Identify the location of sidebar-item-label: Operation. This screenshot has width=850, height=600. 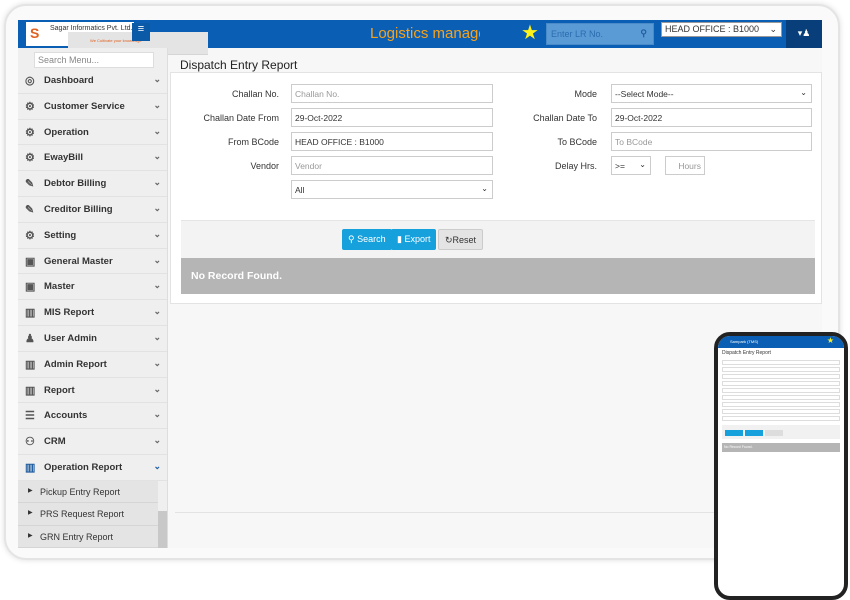
(66, 132).